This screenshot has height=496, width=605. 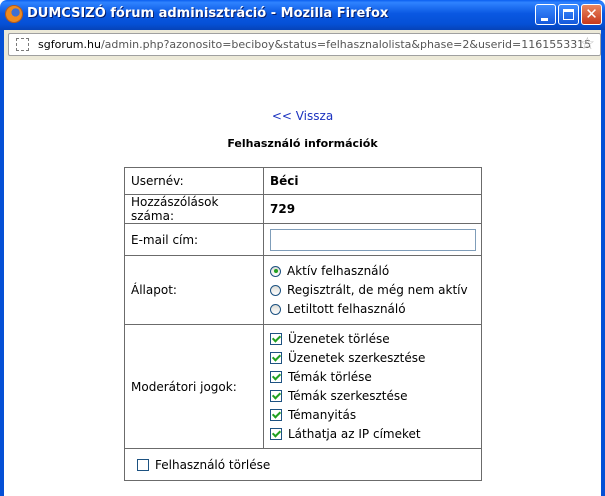 I want to click on username-value: Béci, so click(x=372, y=181).